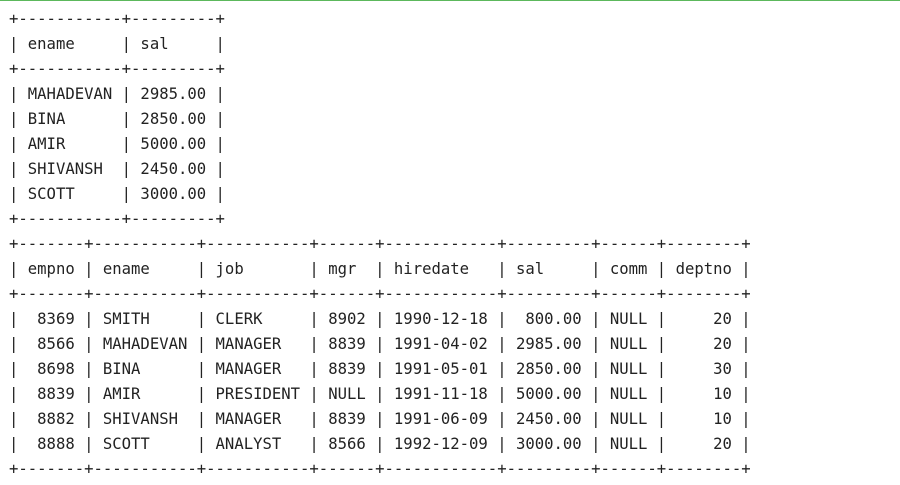 Image resolution: width=900 pixels, height=485 pixels. What do you see at coordinates (117, 144) in the screenshot?
I see `result1-table-row: | AMIR | 5000.00 |` at bounding box center [117, 144].